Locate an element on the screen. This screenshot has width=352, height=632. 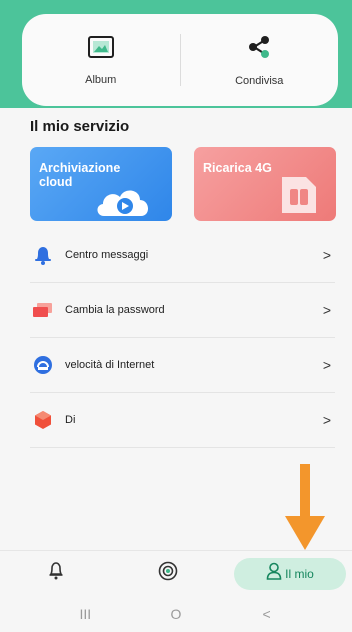
camera-icon is located at coordinates (168, 573).